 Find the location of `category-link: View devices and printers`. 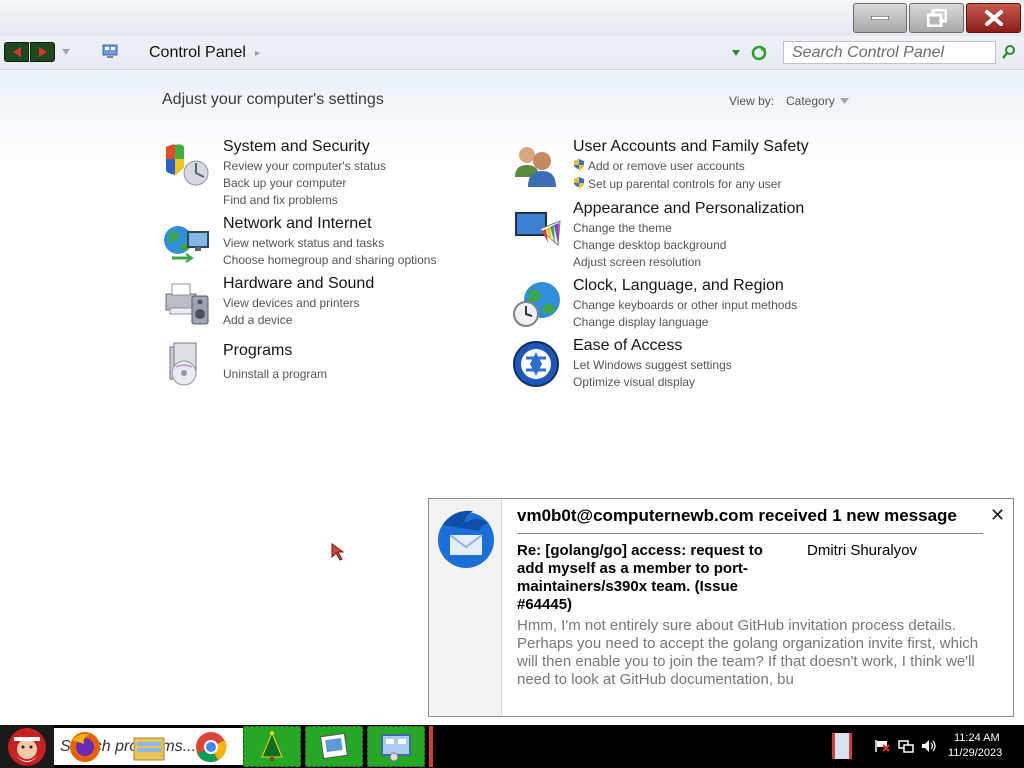

category-link: View devices and printers is located at coordinates (291, 303).